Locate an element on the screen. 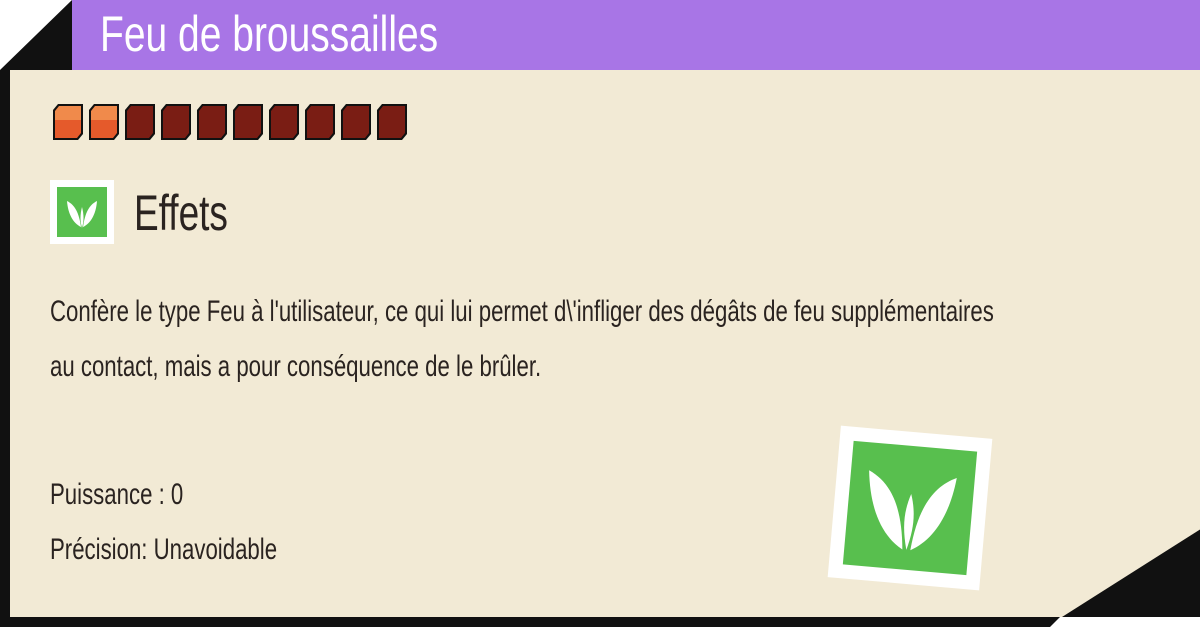 The image size is (1200, 627). effects-badge is located at coordinates (82, 212).